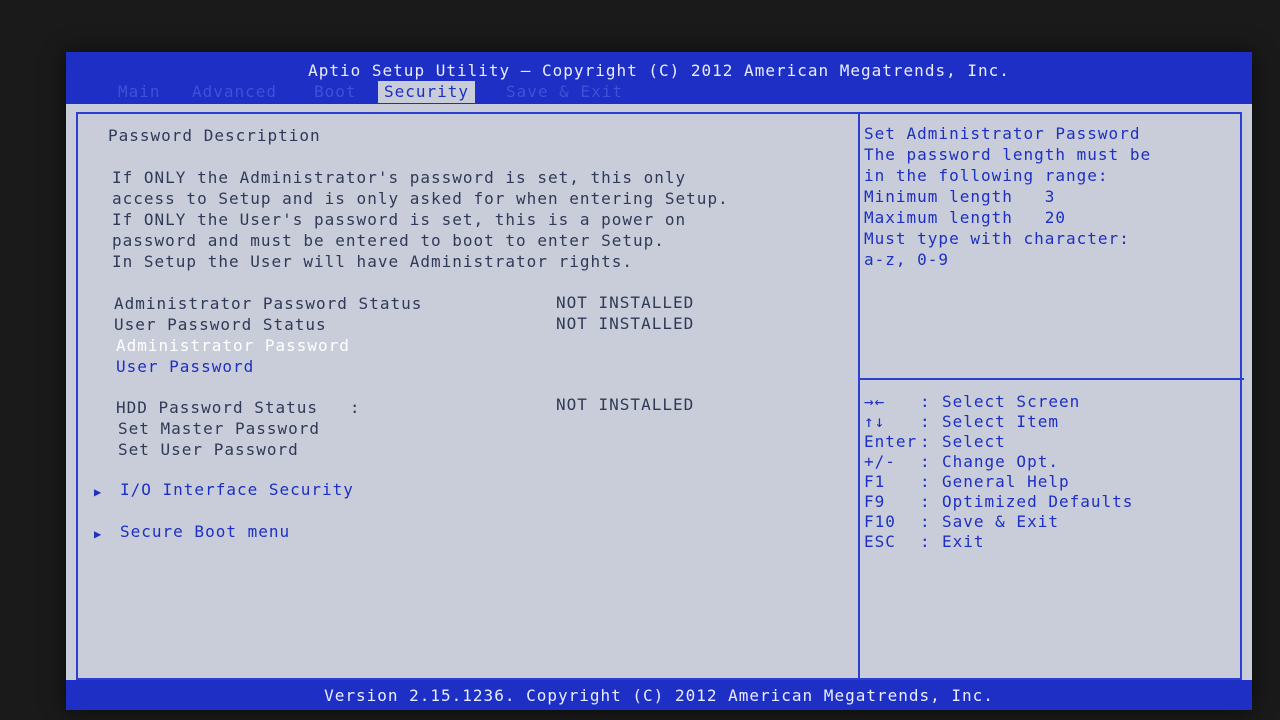 This screenshot has width=1280, height=720. Describe the element at coordinates (875, 481) in the screenshot. I see `key-f1: F1` at that location.